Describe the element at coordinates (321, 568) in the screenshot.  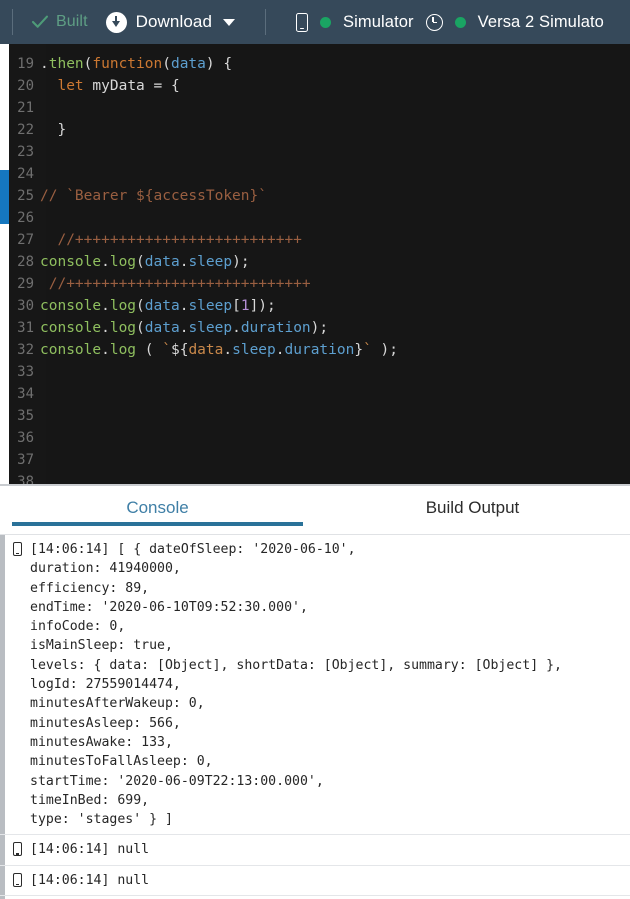
I see `console-log-wrapped-line: duration: 41940000,` at that location.